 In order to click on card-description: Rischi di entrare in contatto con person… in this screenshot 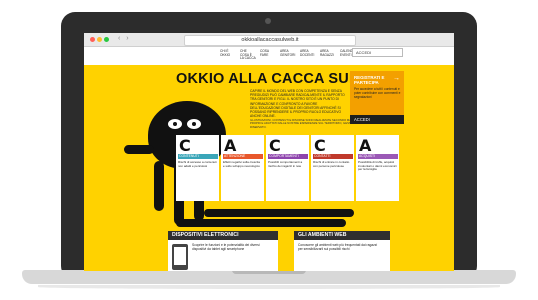, I will do `click(331, 164)`.